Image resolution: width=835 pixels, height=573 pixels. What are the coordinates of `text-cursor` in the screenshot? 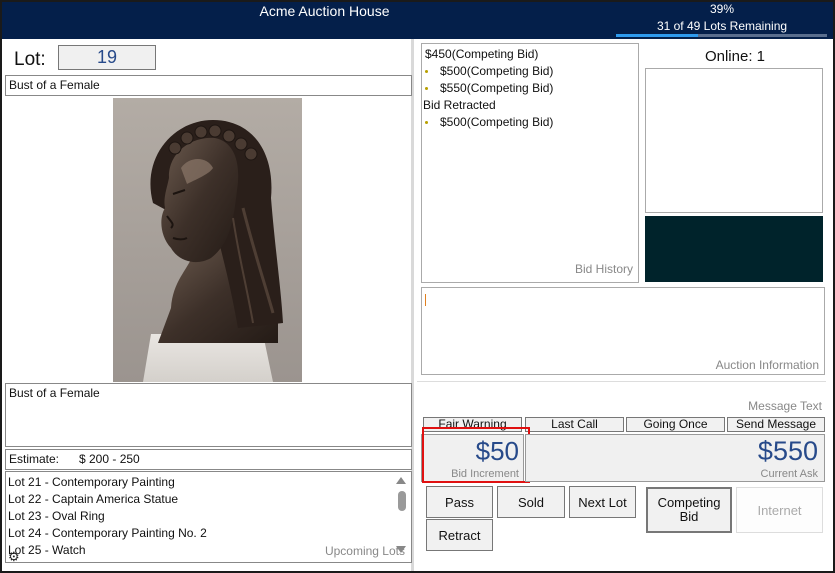 It's located at (425, 300).